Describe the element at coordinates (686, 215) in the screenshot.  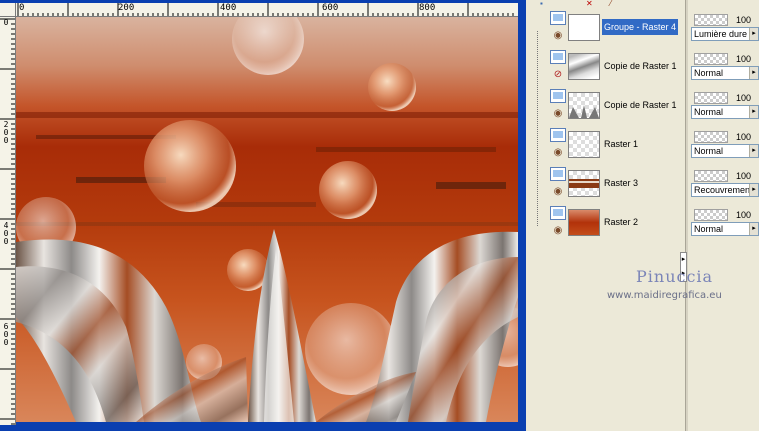
I see `panel-splitter` at that location.